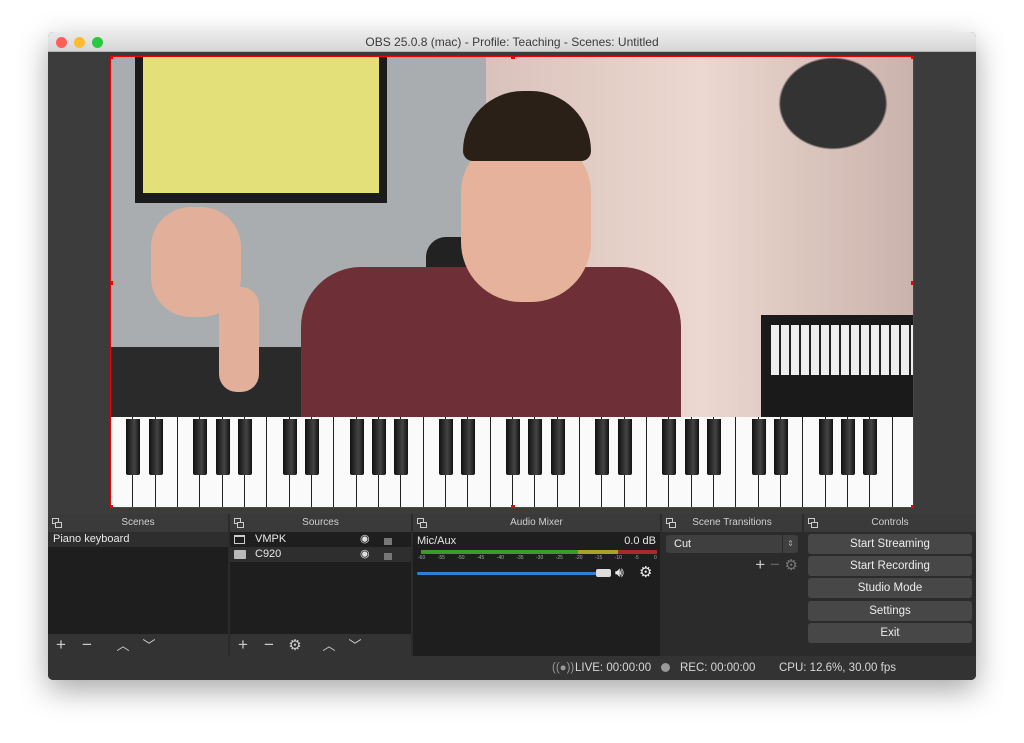 The width and height of the screenshot is (1024, 743). What do you see at coordinates (618, 558) in the screenshot?
I see `meter-tick-label: -10` at bounding box center [618, 558].